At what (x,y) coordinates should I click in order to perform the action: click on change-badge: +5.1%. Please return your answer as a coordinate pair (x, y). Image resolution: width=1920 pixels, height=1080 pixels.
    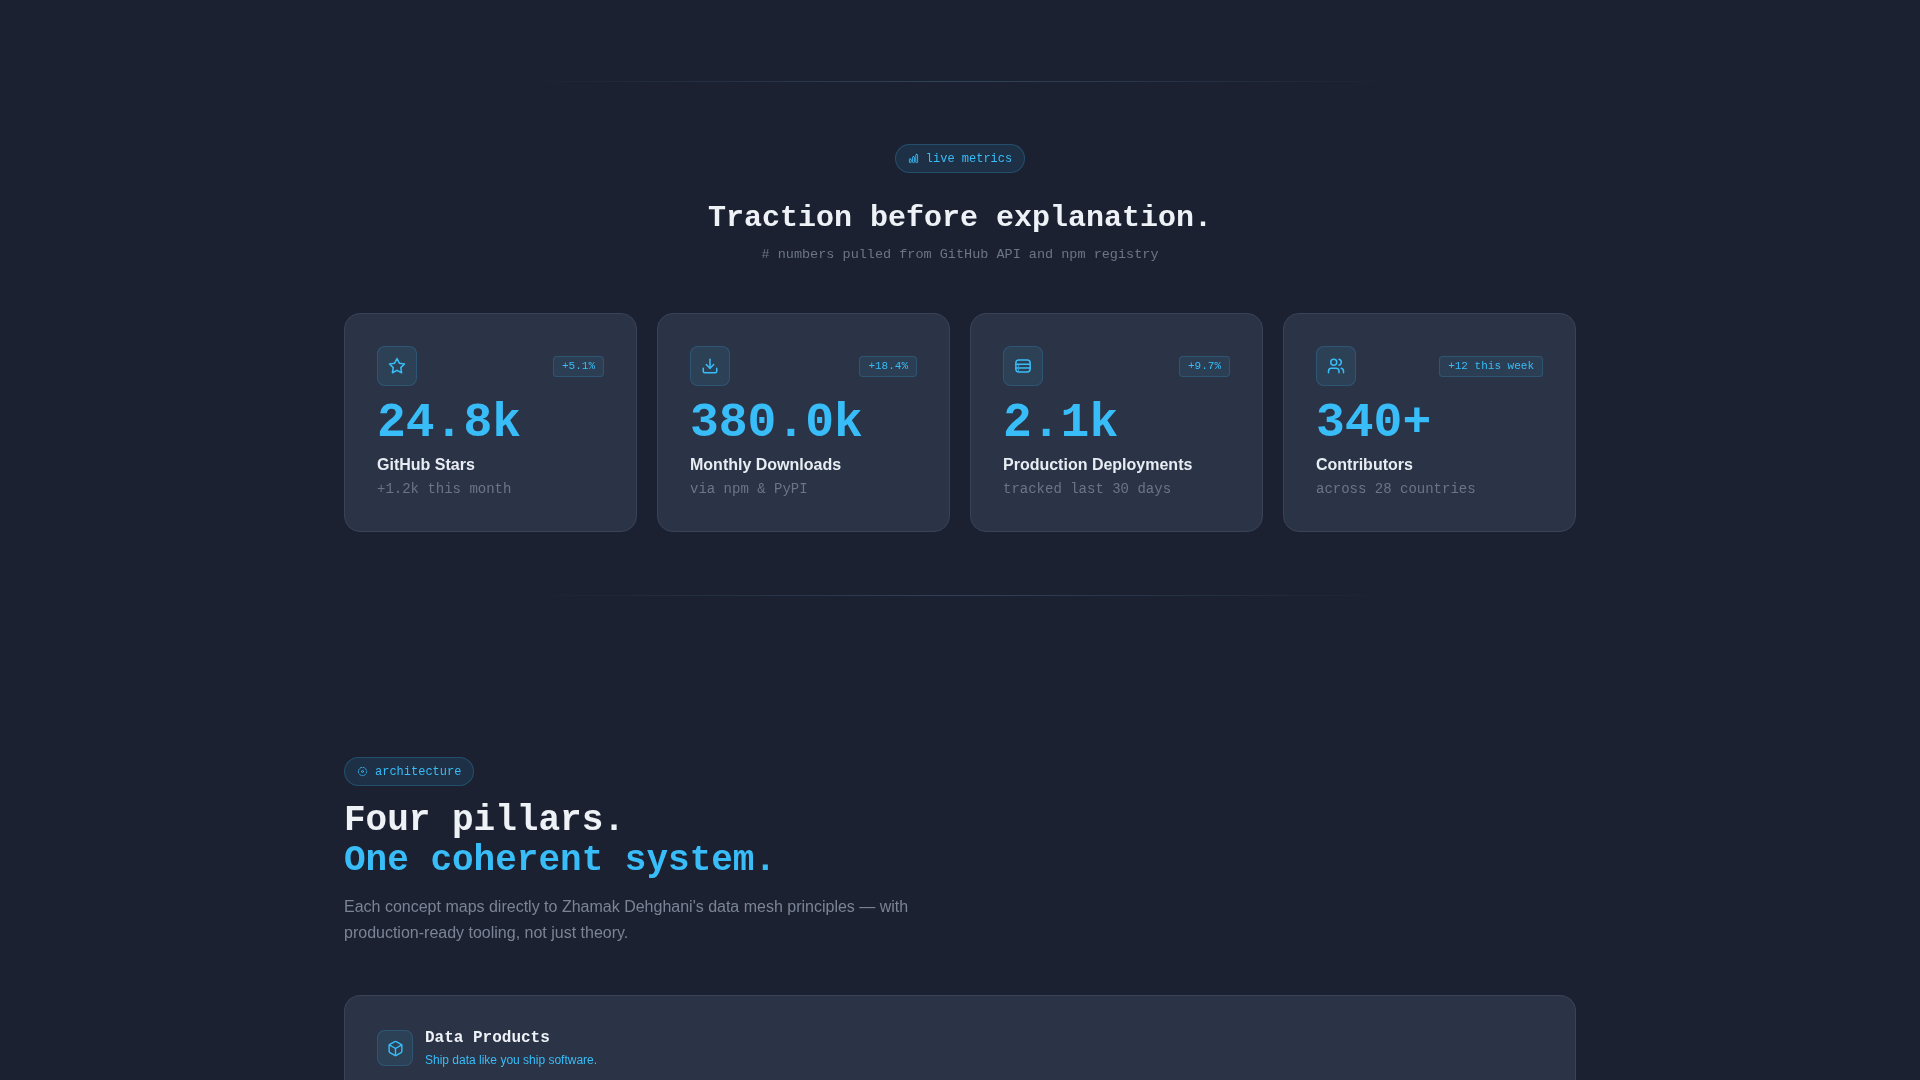
    Looking at the image, I should click on (578, 366).